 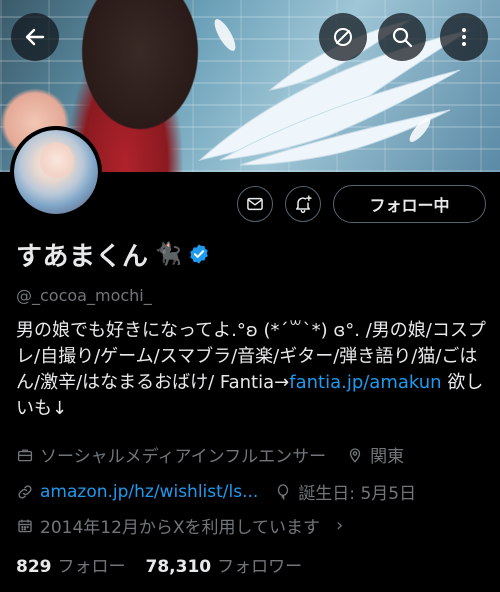 What do you see at coordinates (178, 567) in the screenshot?
I see `followers-count: 78,310` at bounding box center [178, 567].